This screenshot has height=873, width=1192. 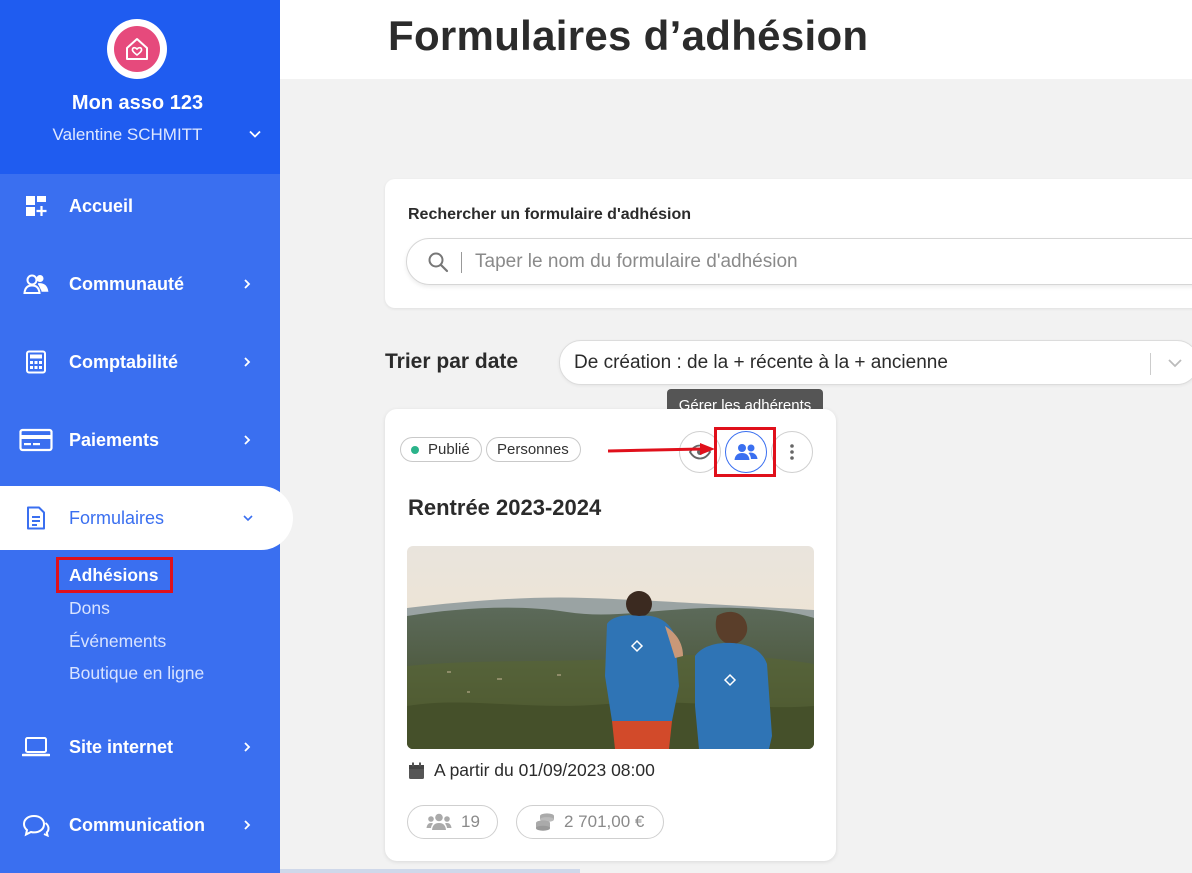 I want to click on chat-icon, so click(x=36, y=825).